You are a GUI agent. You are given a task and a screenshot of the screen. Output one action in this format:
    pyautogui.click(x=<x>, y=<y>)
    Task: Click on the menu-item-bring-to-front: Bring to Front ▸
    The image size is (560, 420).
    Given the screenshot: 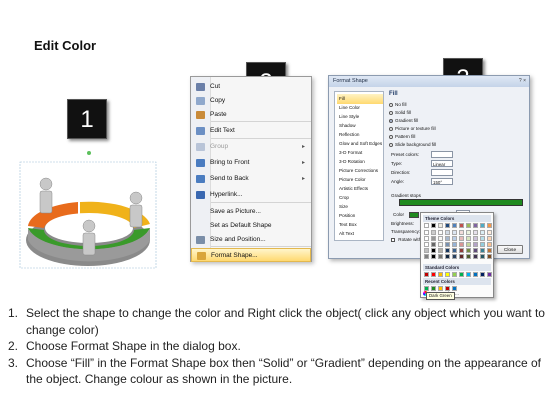 What is the action you would take?
    pyautogui.click(x=251, y=163)
    